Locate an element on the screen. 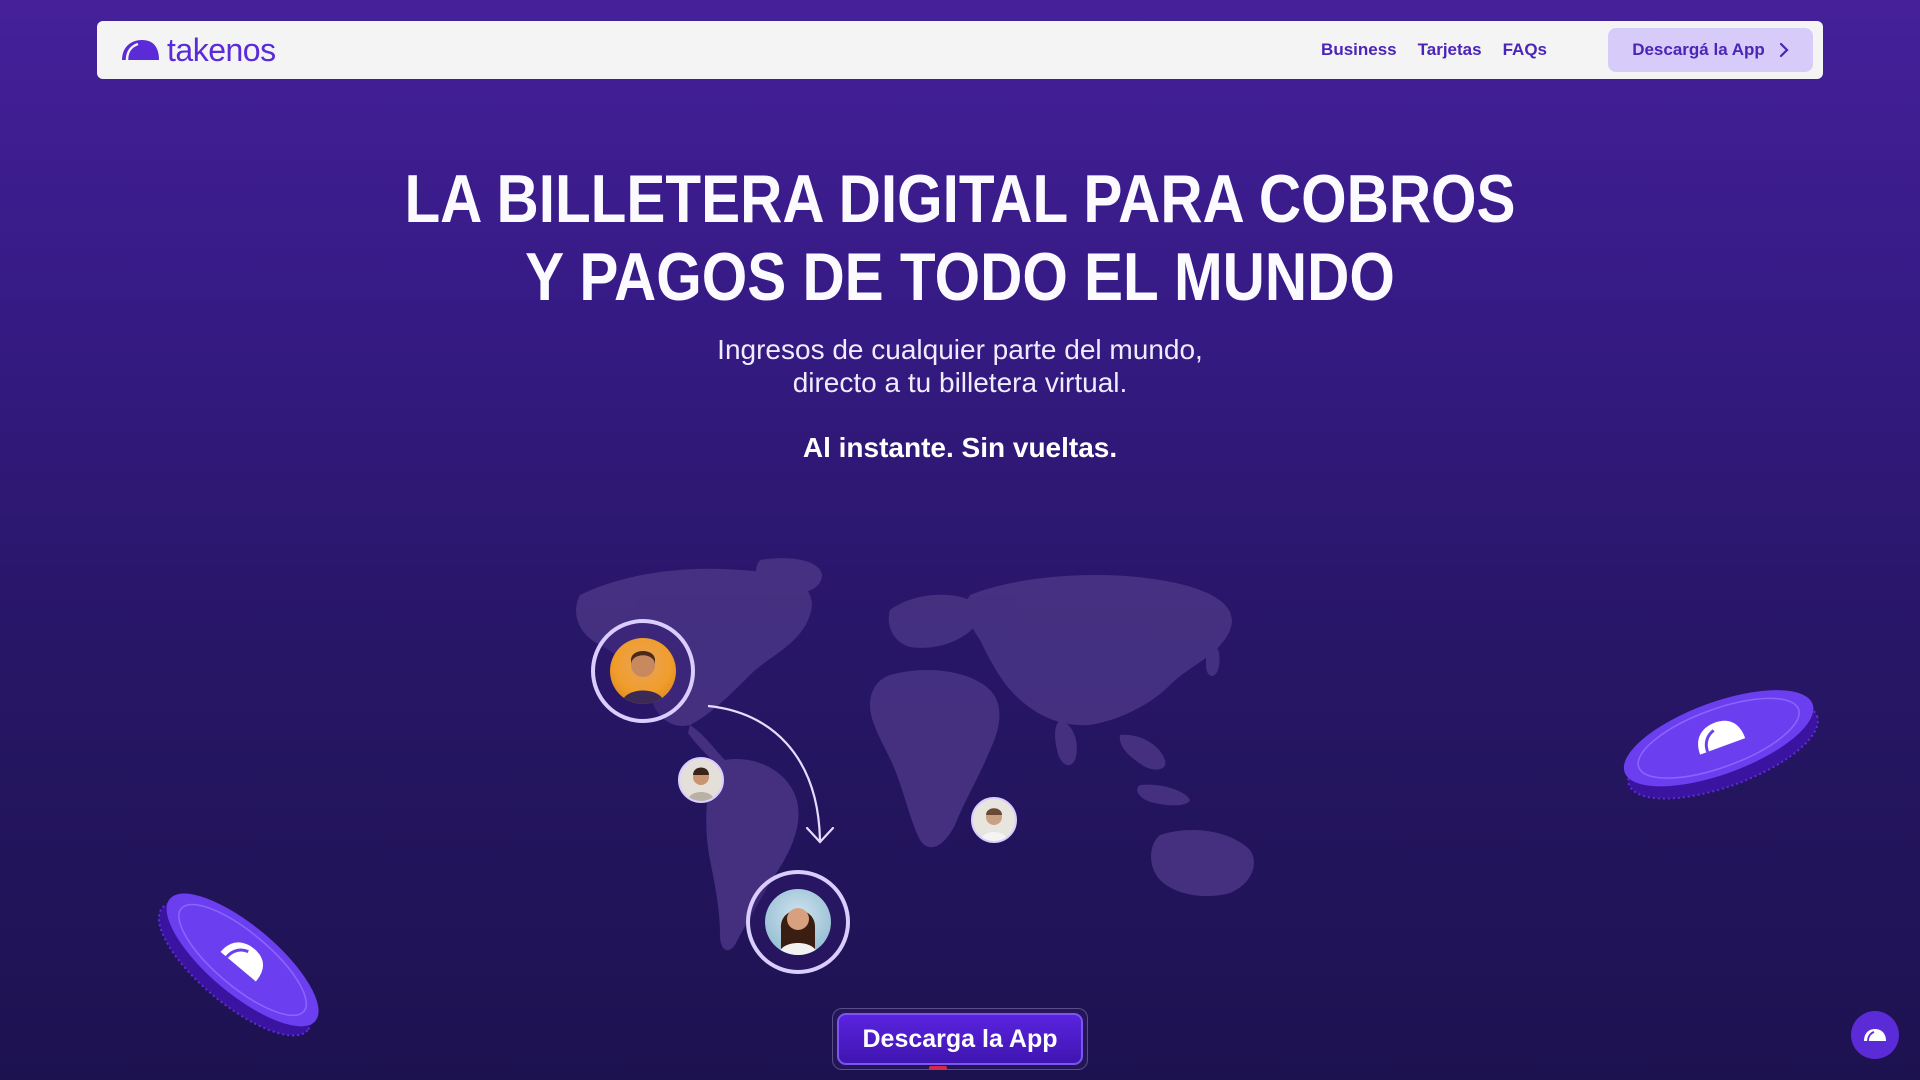  hero-tagline: Al instante. Sin vueltas. is located at coordinates (960, 447).